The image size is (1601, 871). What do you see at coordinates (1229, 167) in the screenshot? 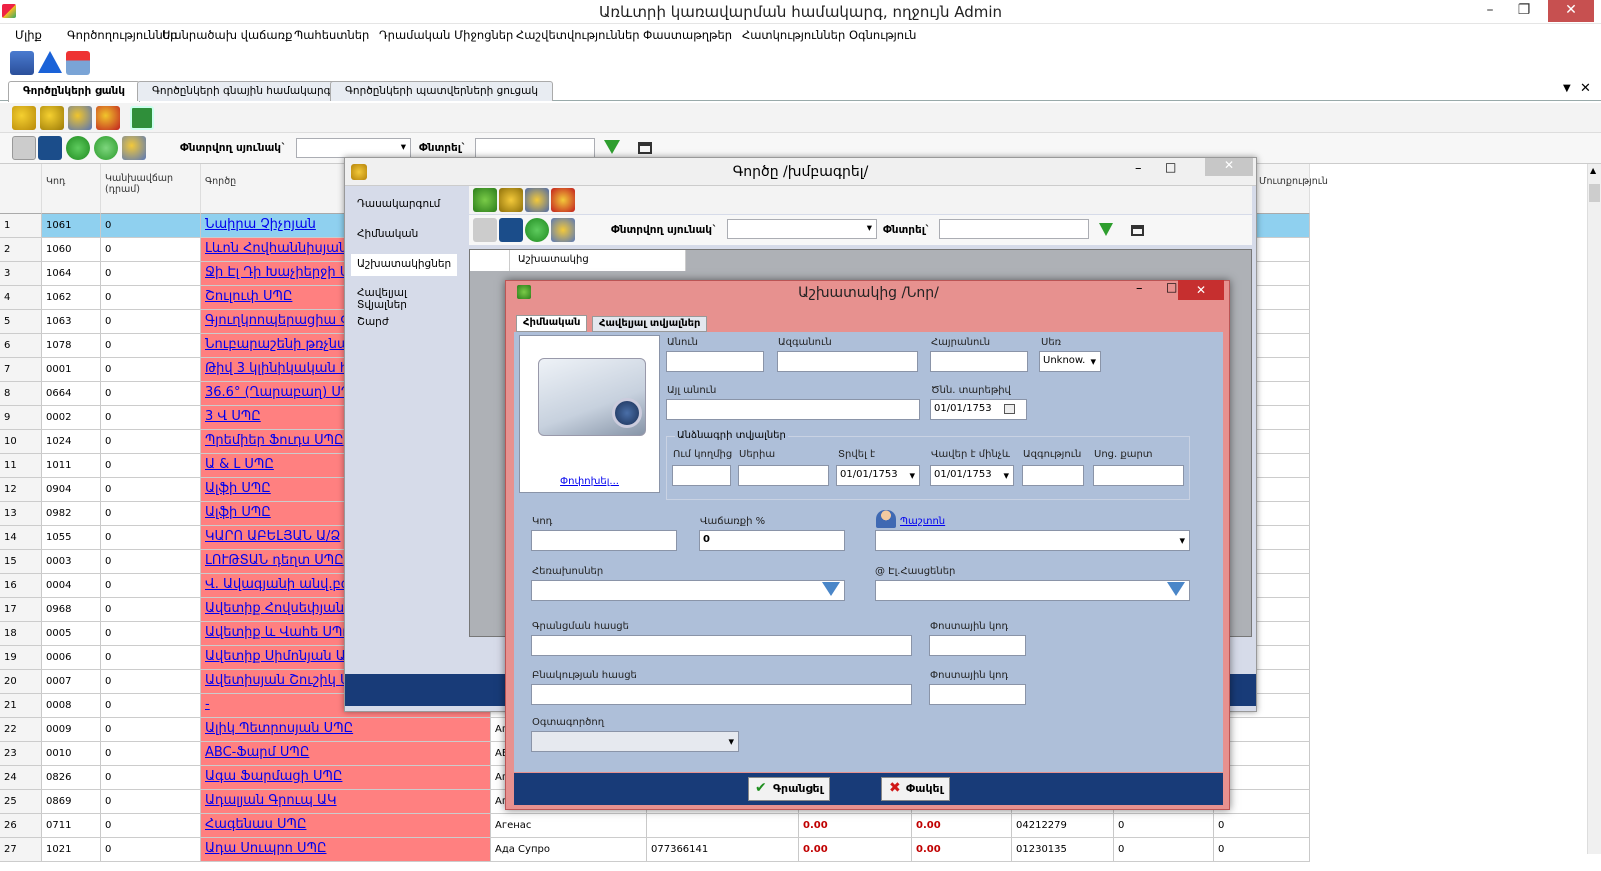
I see `partner-window-close: ✕` at bounding box center [1229, 167].